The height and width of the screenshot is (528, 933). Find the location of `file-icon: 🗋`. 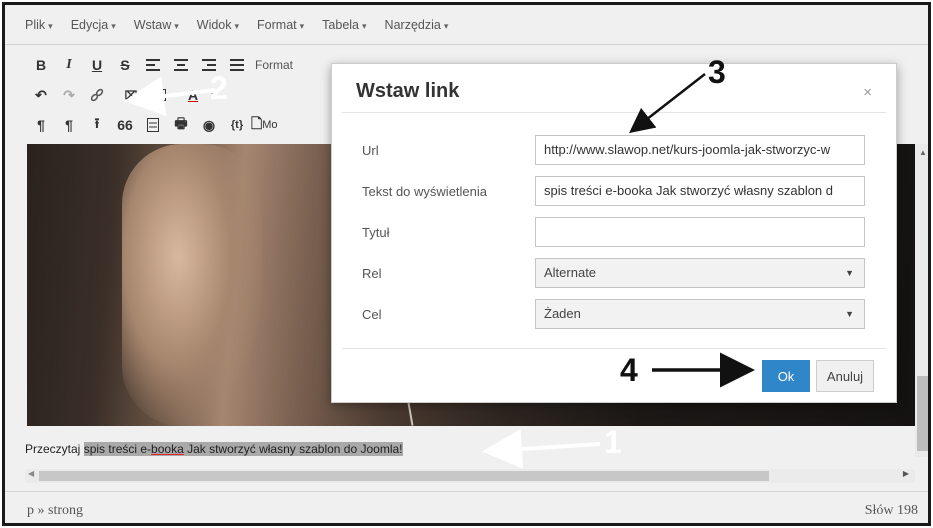

file-icon: 🗋 is located at coordinates (257, 123).